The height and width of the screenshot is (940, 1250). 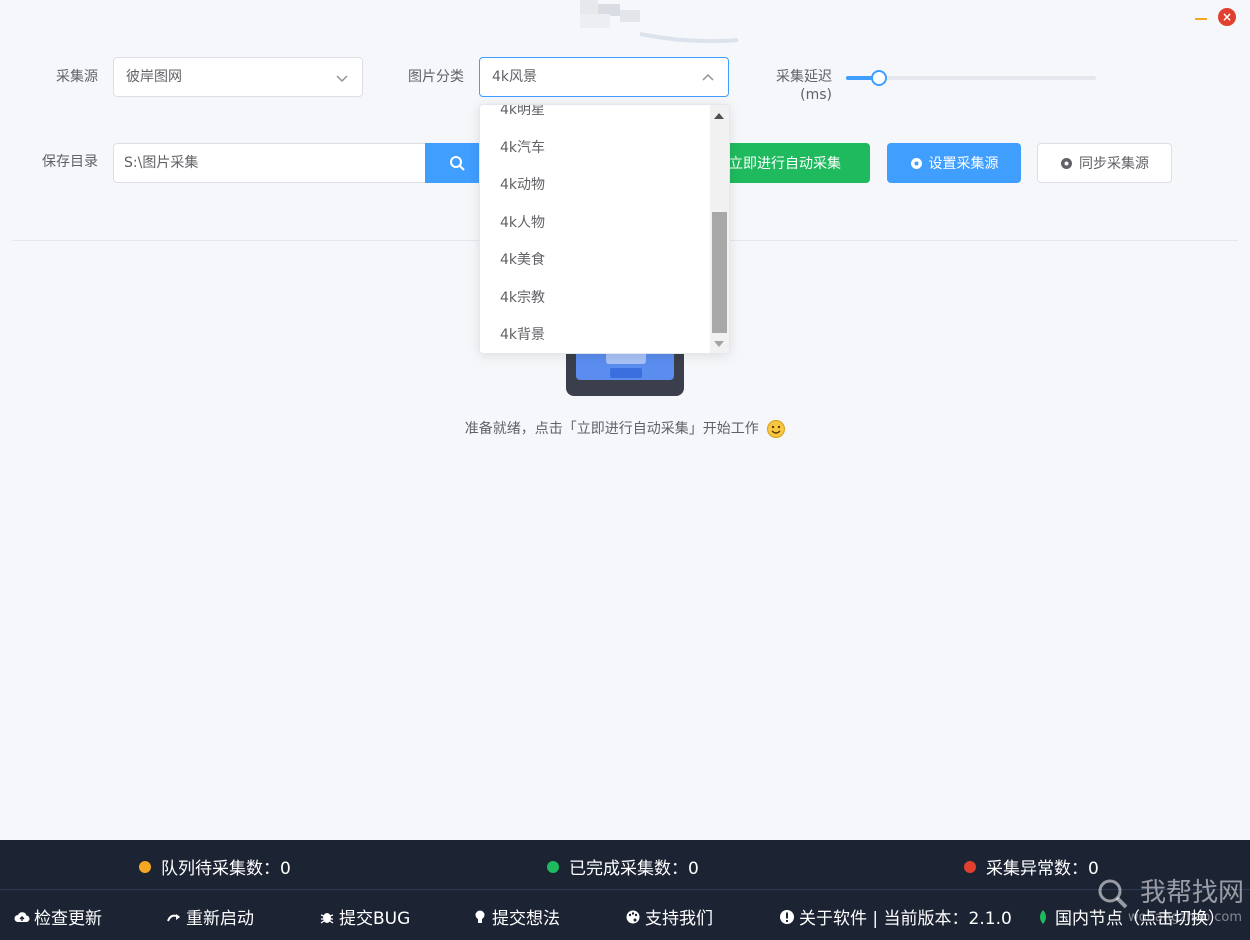 I want to click on info-icon, so click(x=787, y=916).